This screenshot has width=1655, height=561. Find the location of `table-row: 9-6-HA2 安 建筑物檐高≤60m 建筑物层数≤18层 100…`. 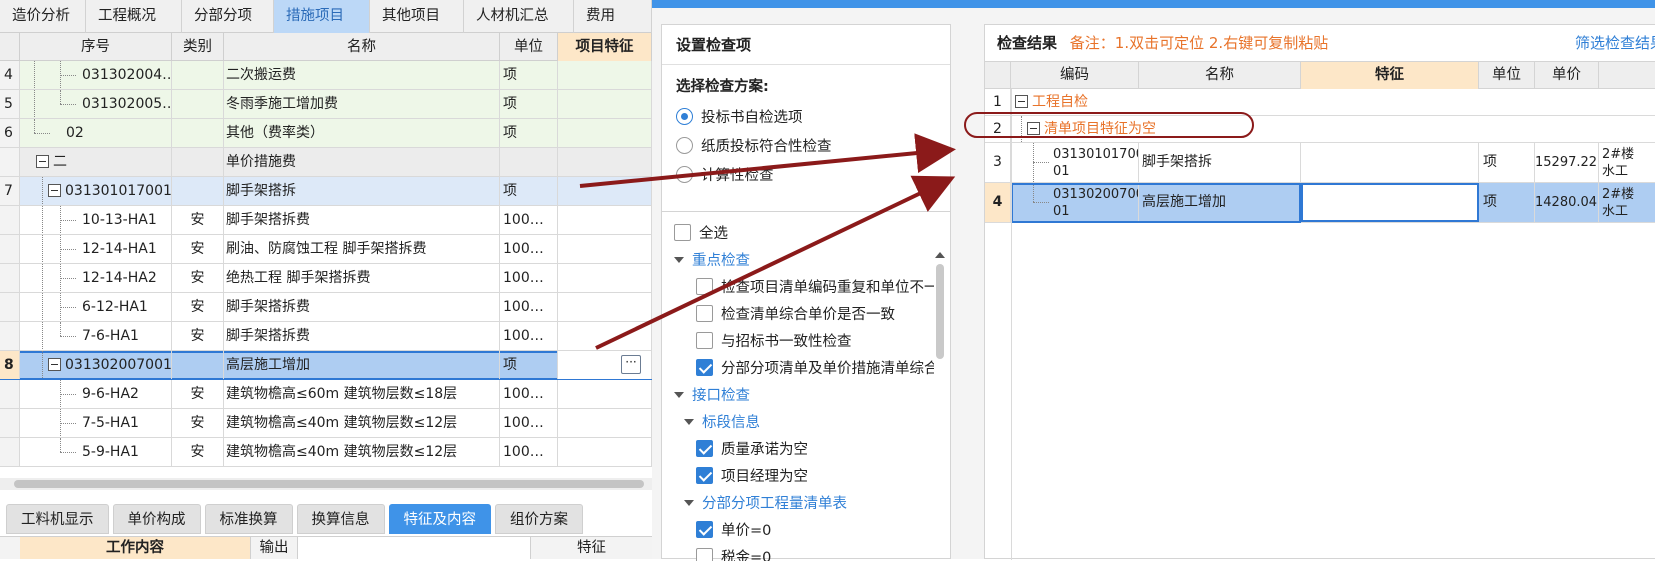

table-row: 9-6-HA2 安 建筑物檐高≤60m 建筑物层数≤18层 100… is located at coordinates (326, 394).